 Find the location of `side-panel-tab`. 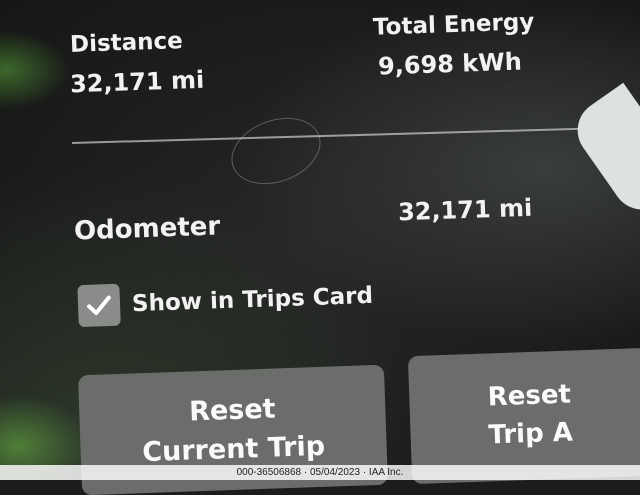

side-panel-tab is located at coordinates (602, 152).